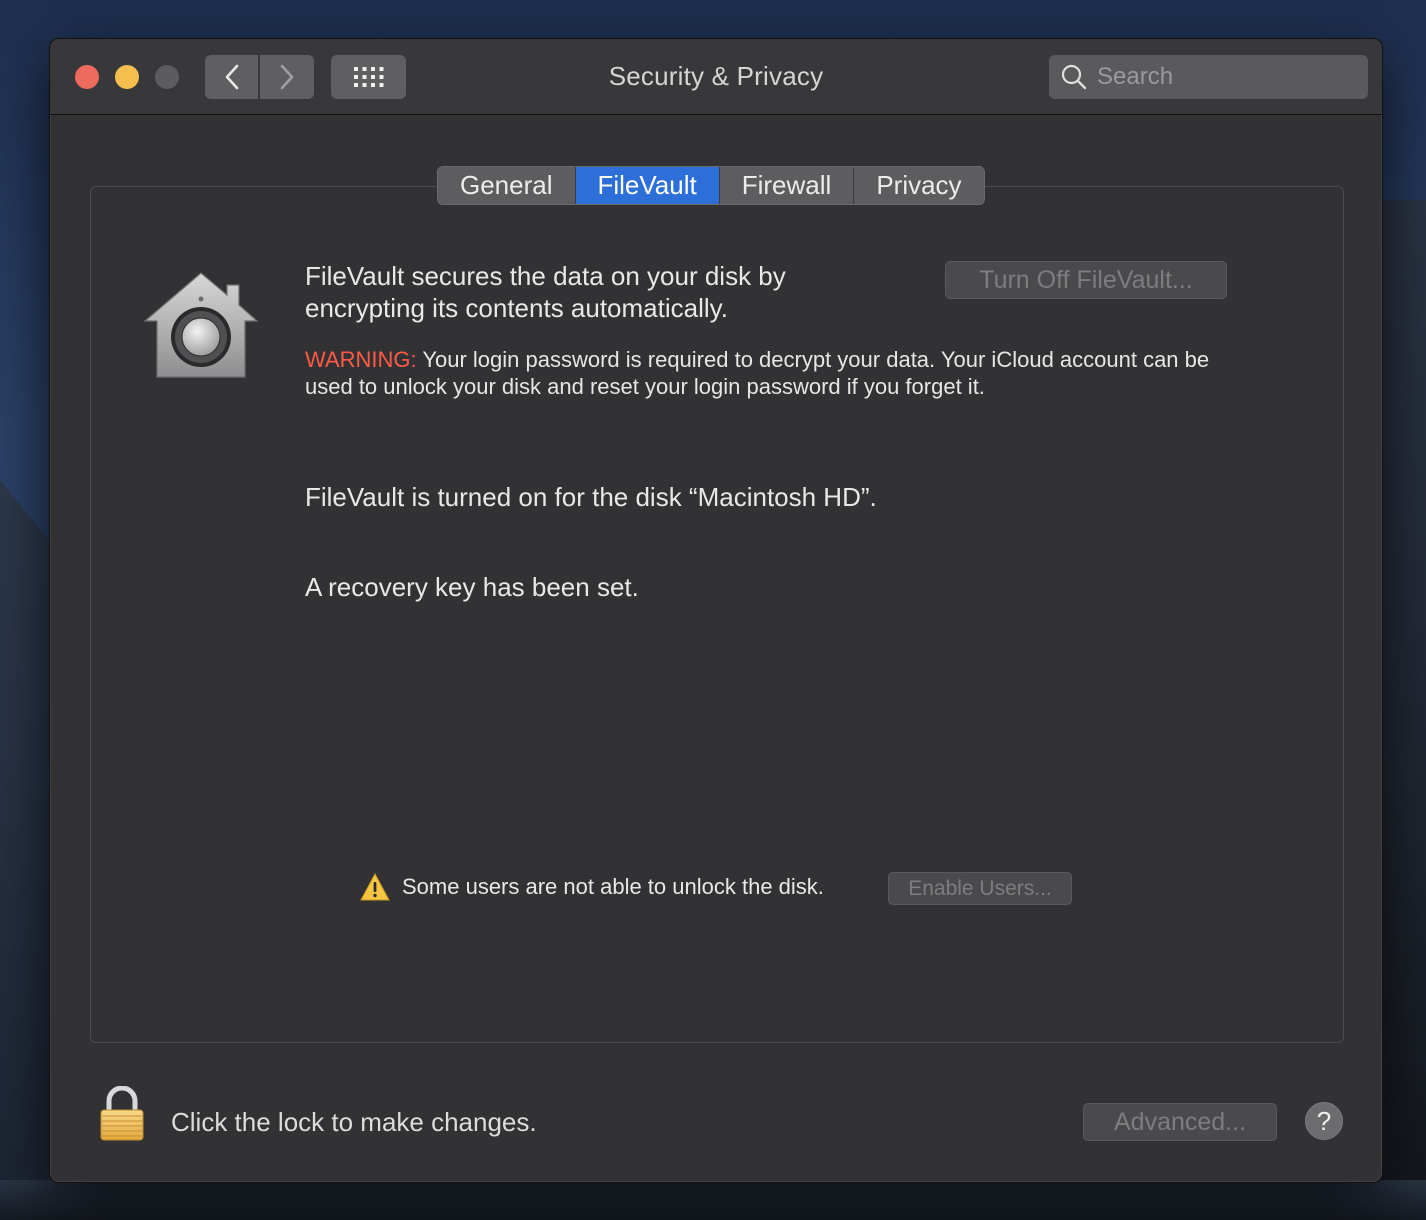 This screenshot has width=1426, height=1220. What do you see at coordinates (361, 359) in the screenshot?
I see `warning-label: WARNING:` at bounding box center [361, 359].